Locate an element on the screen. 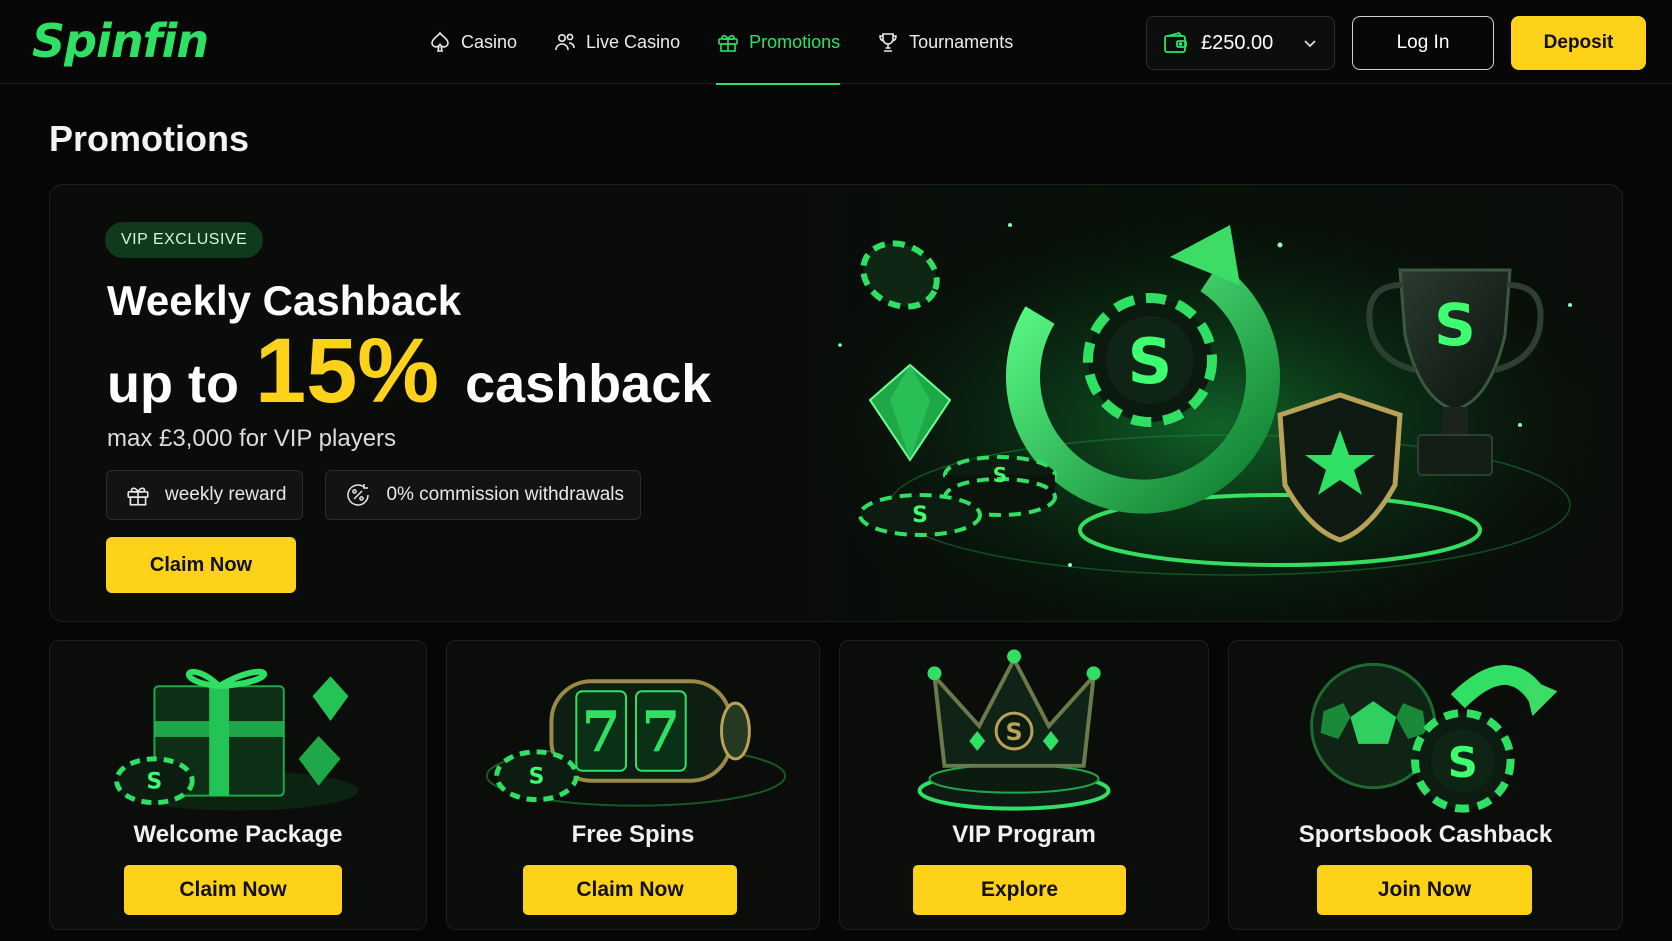 This screenshot has width=1672, height=941. balance-dropdown: £250.00 is located at coordinates (1240, 43).